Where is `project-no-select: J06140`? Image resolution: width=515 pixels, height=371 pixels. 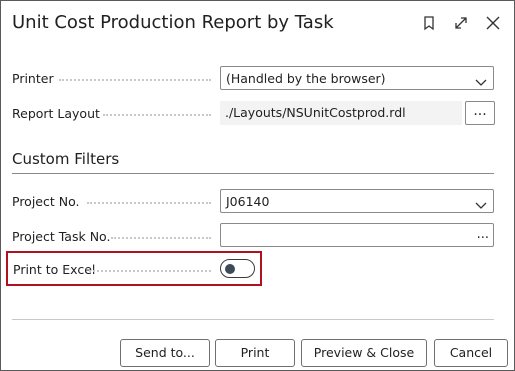
project-no-select: J06140 is located at coordinates (357, 201).